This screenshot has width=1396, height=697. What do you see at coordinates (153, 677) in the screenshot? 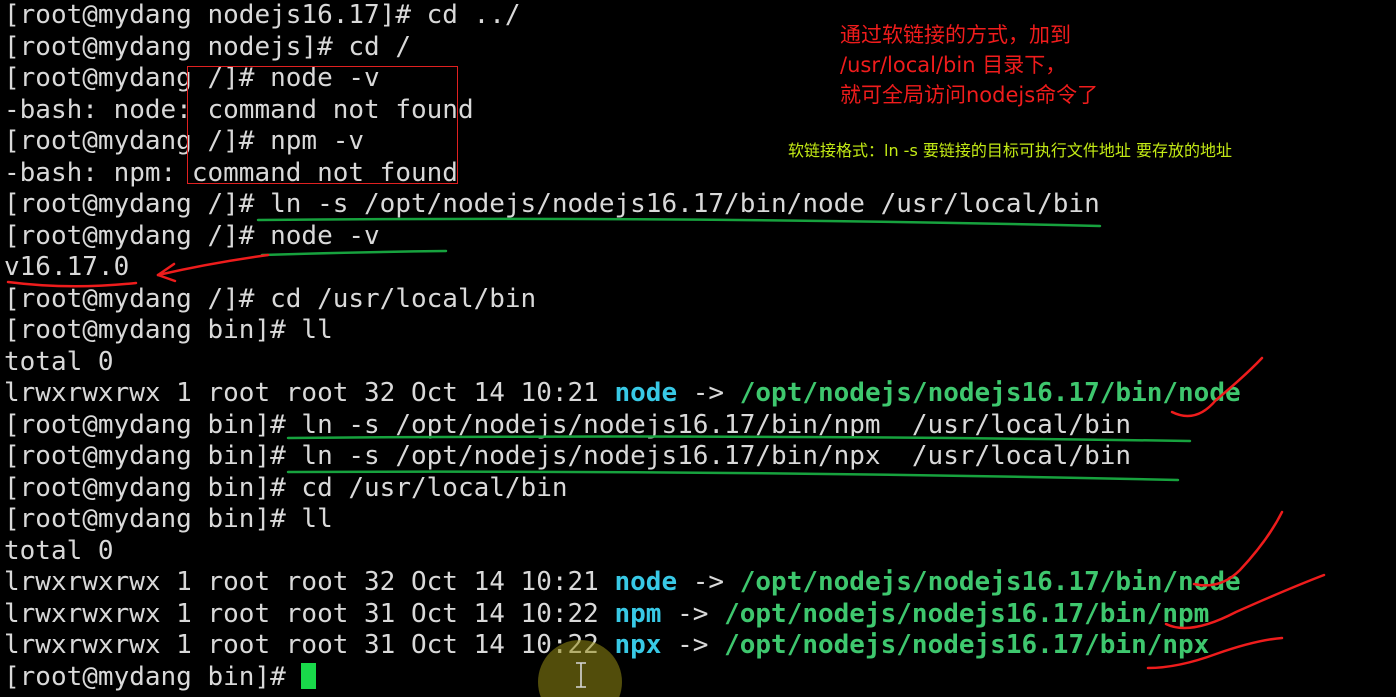
I see `prompt-text: [root@mydang bin]#` at bounding box center [153, 677].